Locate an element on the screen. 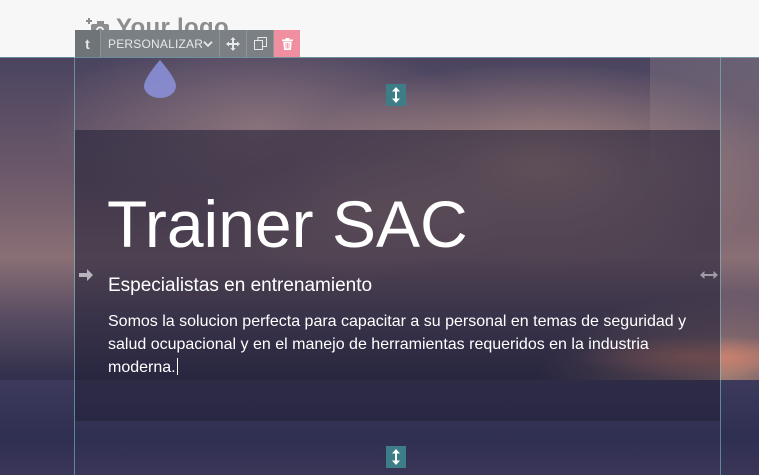  trash-icon is located at coordinates (287, 43).